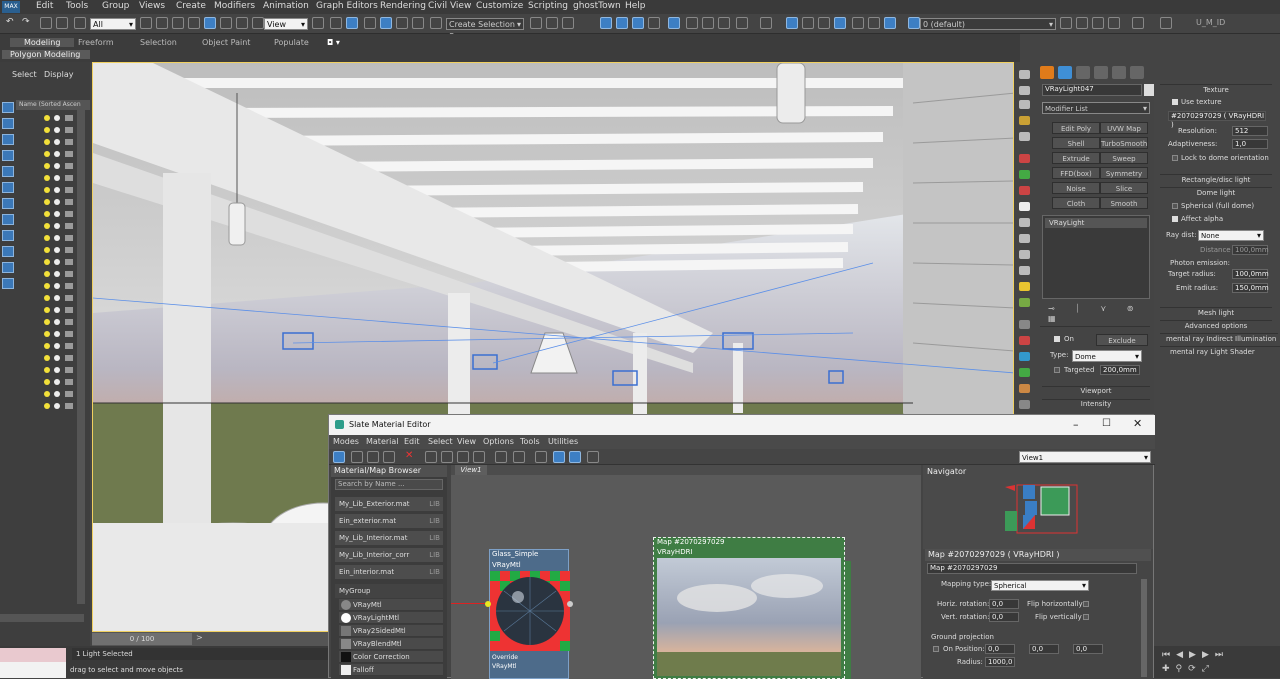 The height and width of the screenshot is (679, 1280). I want to click on select-icon, so click(146, 23).